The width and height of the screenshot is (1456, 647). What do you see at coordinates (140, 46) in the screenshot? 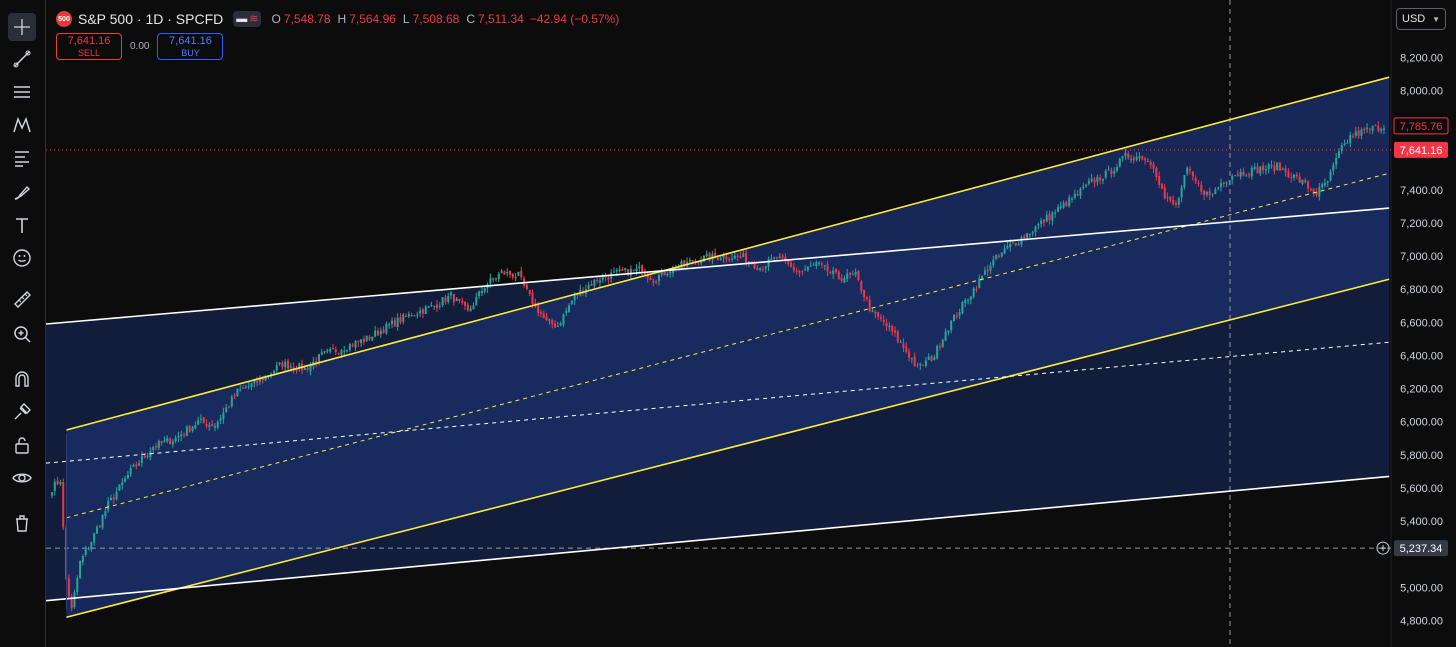
I see `trade-panel: 7,641.16 SELL 0.00 7,641.16 BUY` at bounding box center [140, 46].